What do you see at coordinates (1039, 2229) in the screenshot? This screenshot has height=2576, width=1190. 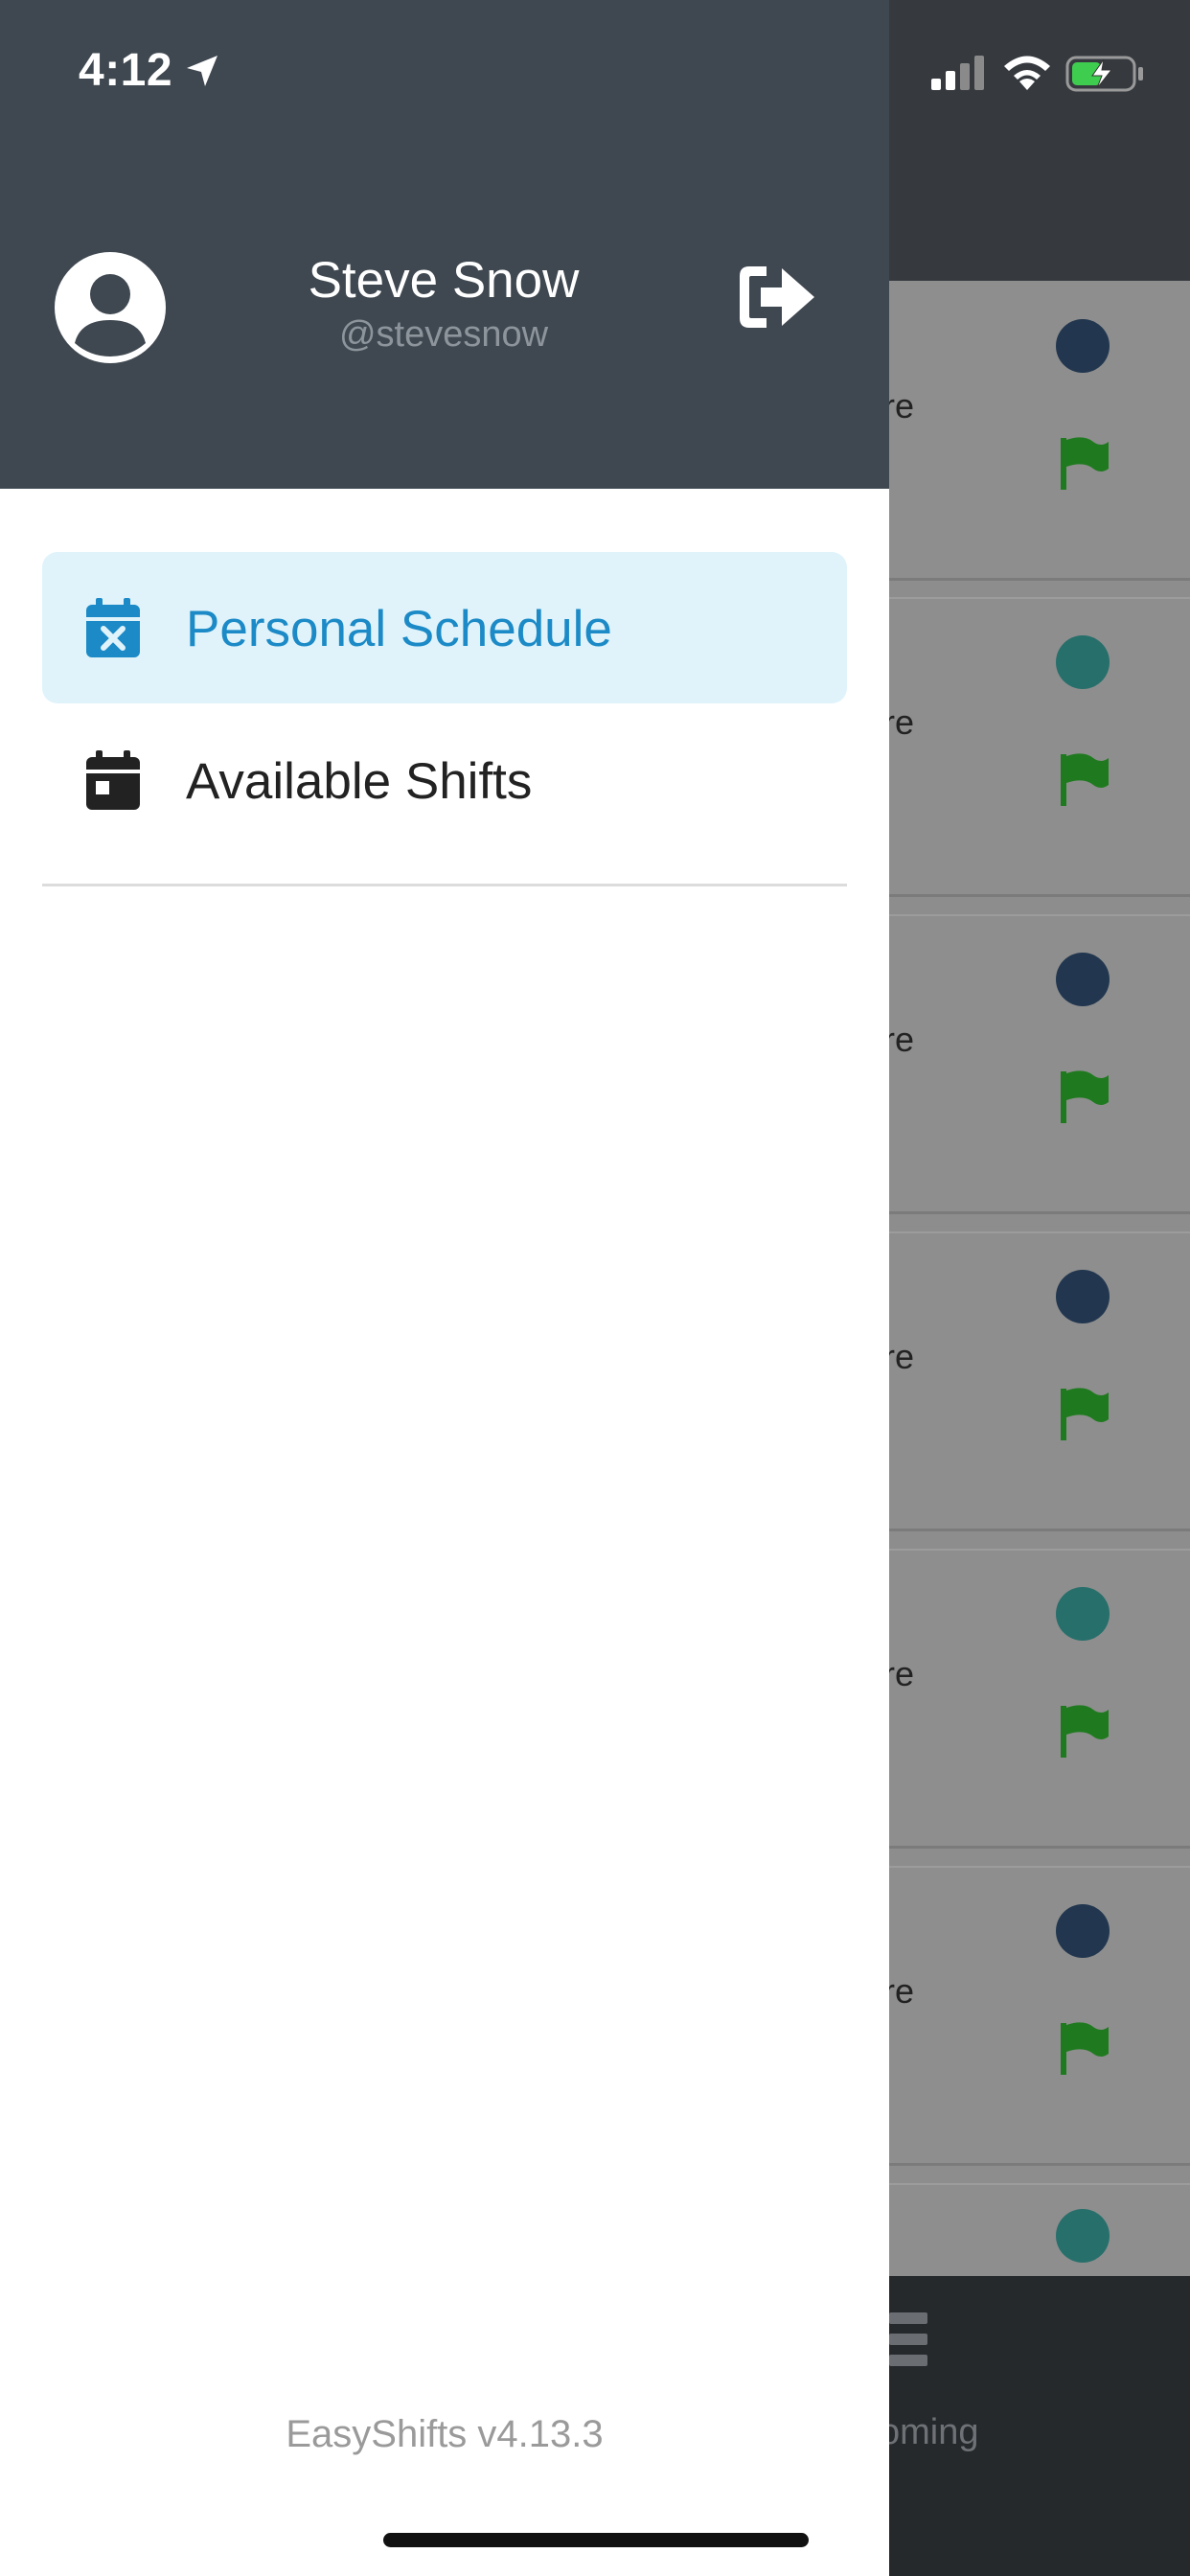 I see `list-item` at bounding box center [1039, 2229].